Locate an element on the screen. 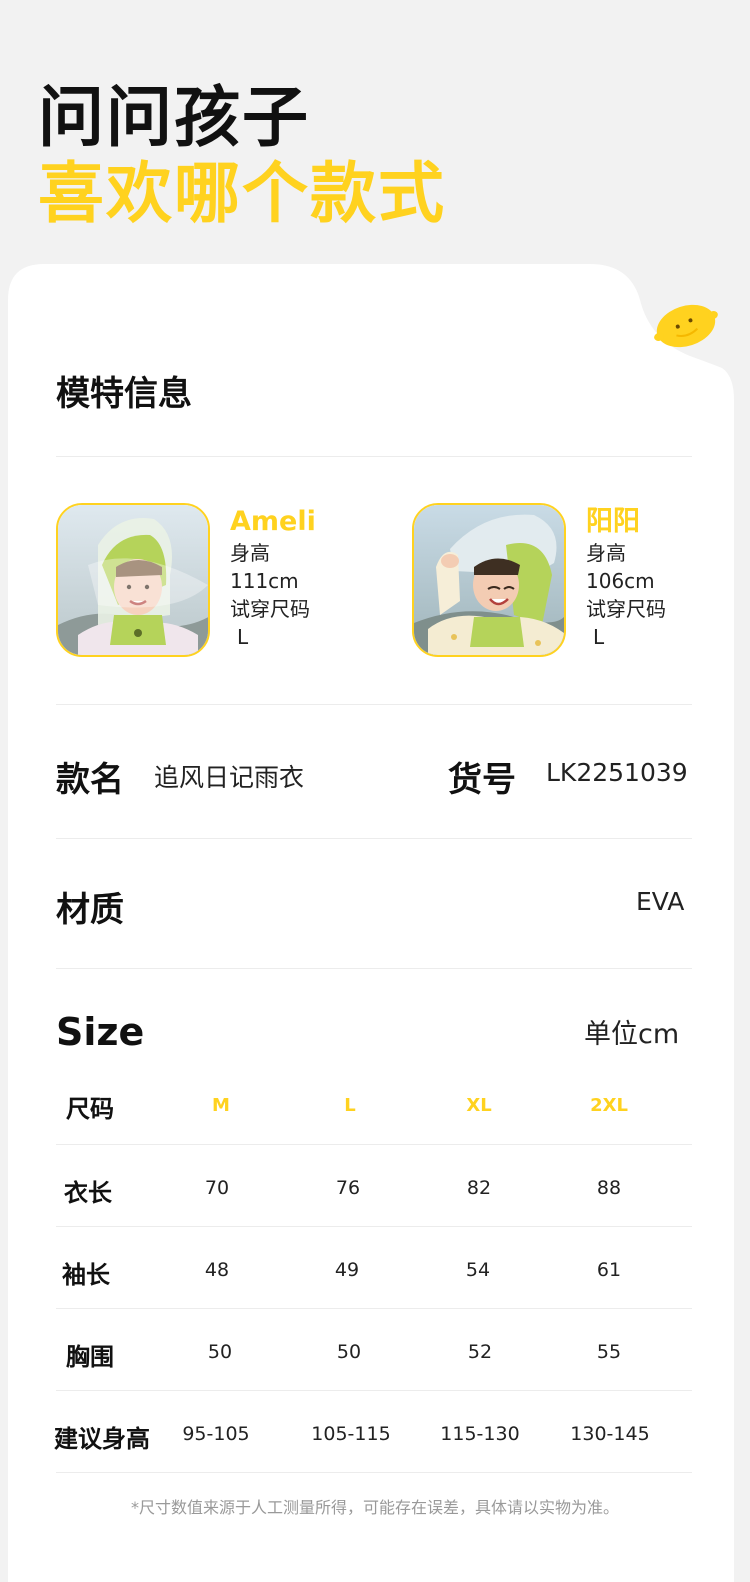 The image size is (750, 1582). table-cell: 70 is located at coordinates (217, 1188).